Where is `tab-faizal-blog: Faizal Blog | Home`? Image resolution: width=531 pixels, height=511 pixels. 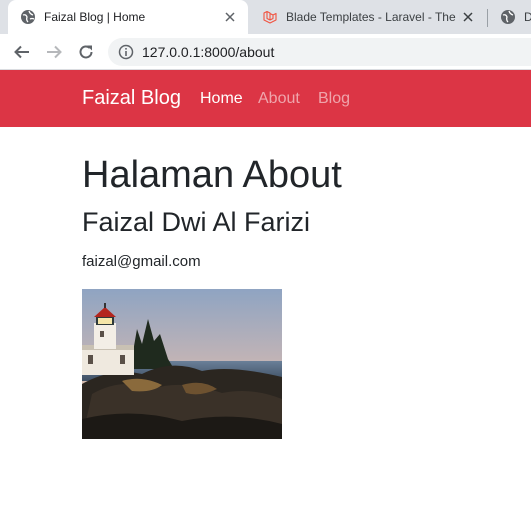 tab-faizal-blog: Faizal Blog | Home is located at coordinates (128, 17).